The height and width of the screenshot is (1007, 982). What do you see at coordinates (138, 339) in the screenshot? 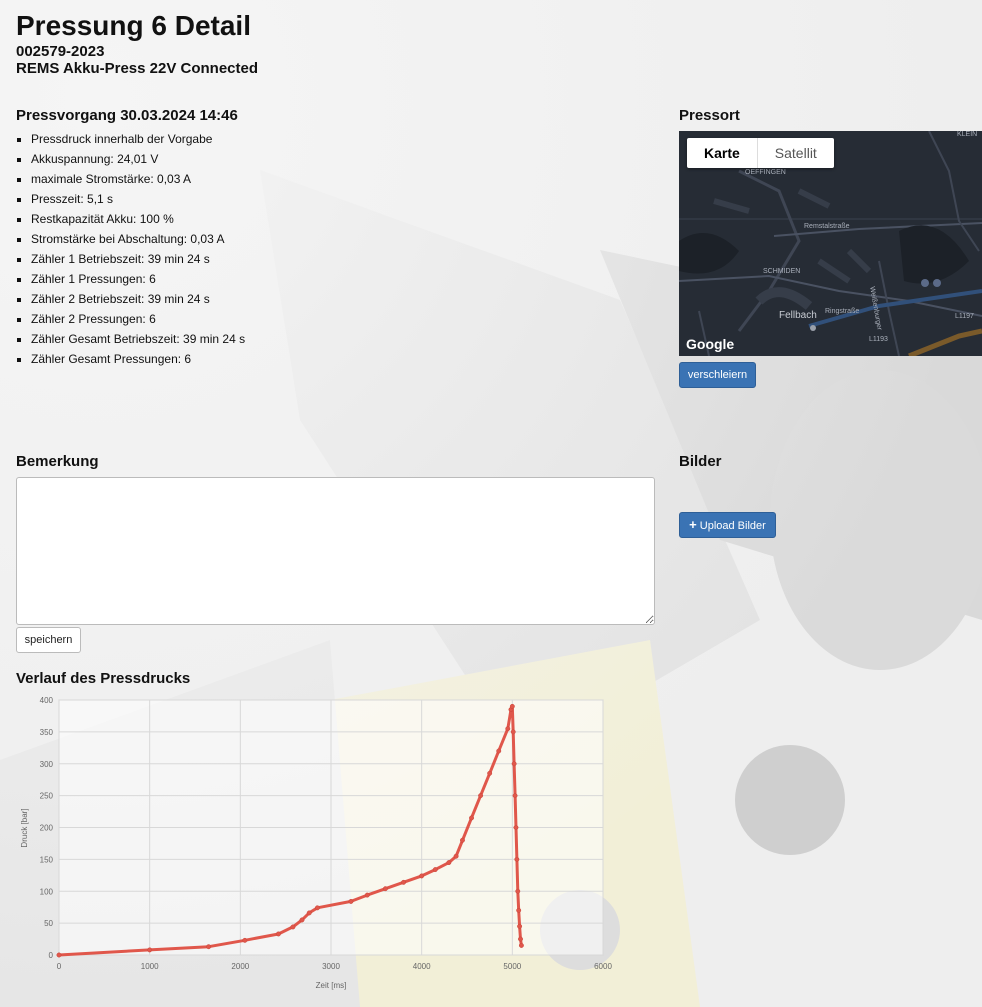
I see `list-item: Zähler Gesamt Betriebszeit: 39 min 24 s` at bounding box center [138, 339].